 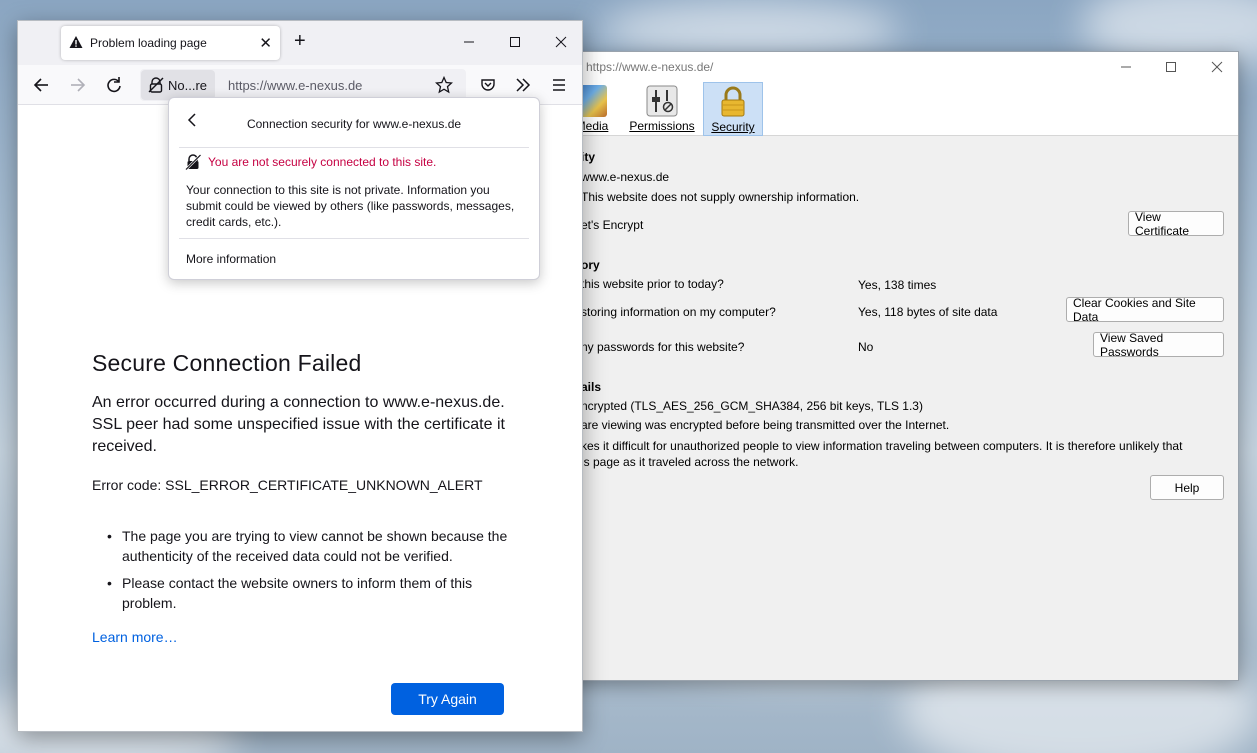 What do you see at coordinates (1187, 487) in the screenshot?
I see `help-button: Help` at bounding box center [1187, 487].